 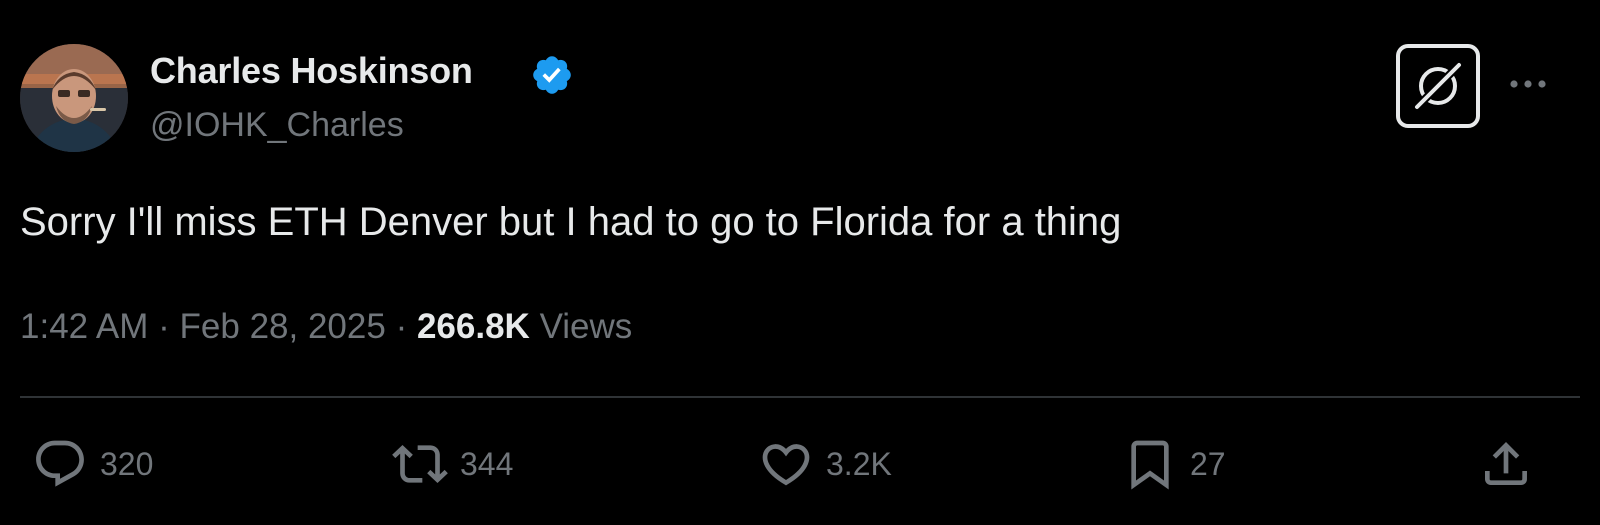 I want to click on repost-button: 344, so click(x=452, y=464).